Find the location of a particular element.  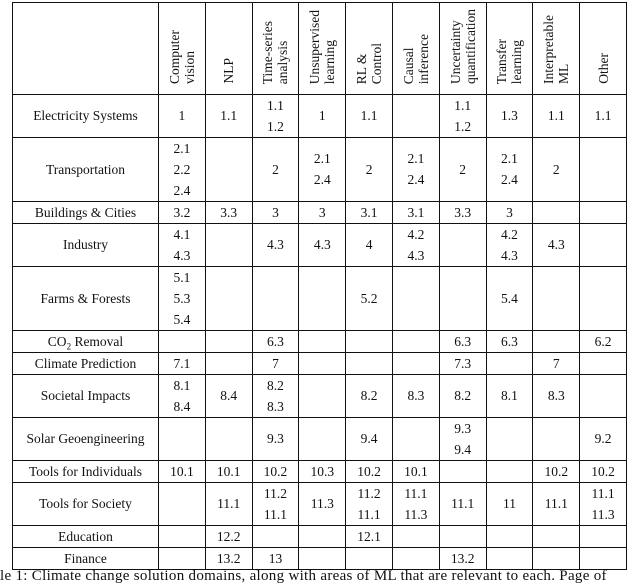

section-ref: 11 is located at coordinates (509, 504).